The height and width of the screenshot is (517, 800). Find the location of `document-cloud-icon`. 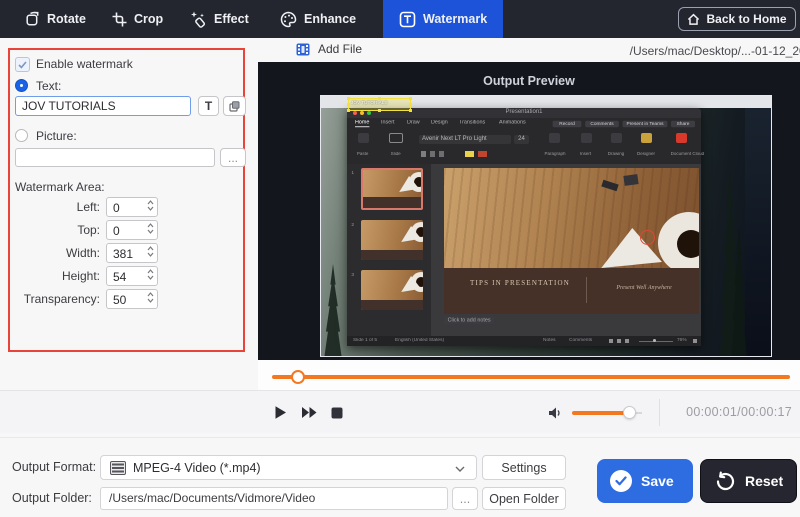

document-cloud-icon is located at coordinates (681, 138).